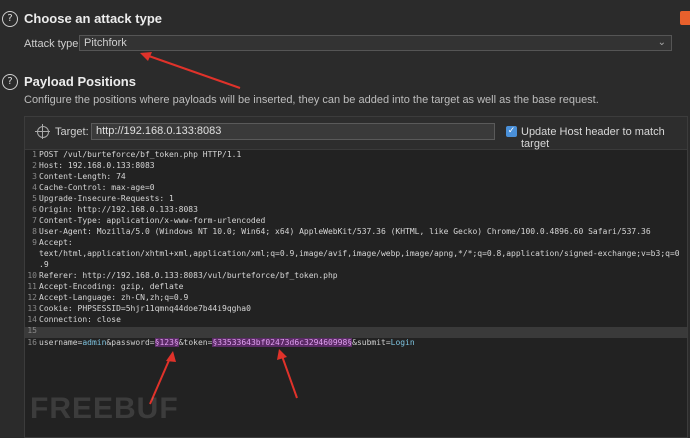 This screenshot has width=690, height=438. What do you see at coordinates (593, 138) in the screenshot?
I see `update-host-label: Update Host header to match target` at bounding box center [593, 138].